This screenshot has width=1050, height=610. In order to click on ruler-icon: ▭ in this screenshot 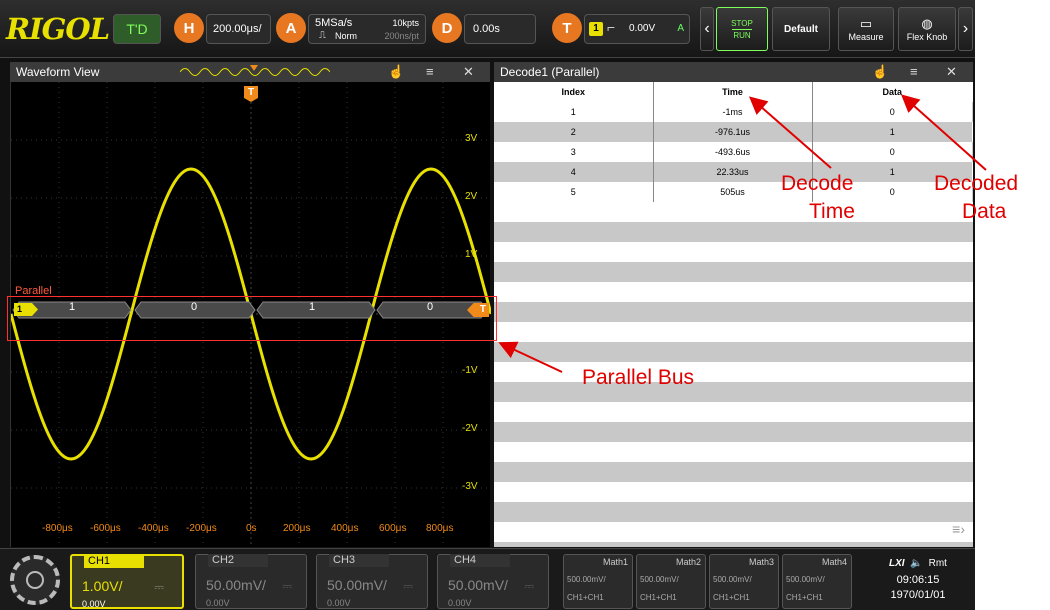, I will do `click(866, 23)`.